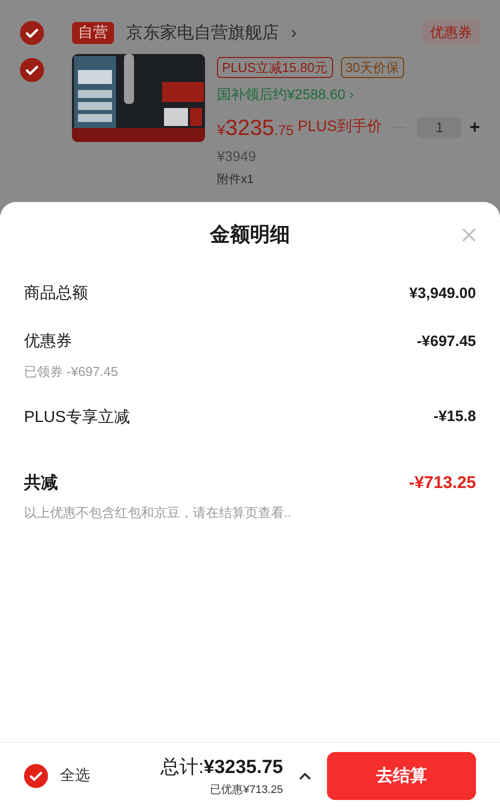 The height and width of the screenshot is (809, 500). Describe the element at coordinates (305, 776) in the screenshot. I see `caret-up-icon` at that location.